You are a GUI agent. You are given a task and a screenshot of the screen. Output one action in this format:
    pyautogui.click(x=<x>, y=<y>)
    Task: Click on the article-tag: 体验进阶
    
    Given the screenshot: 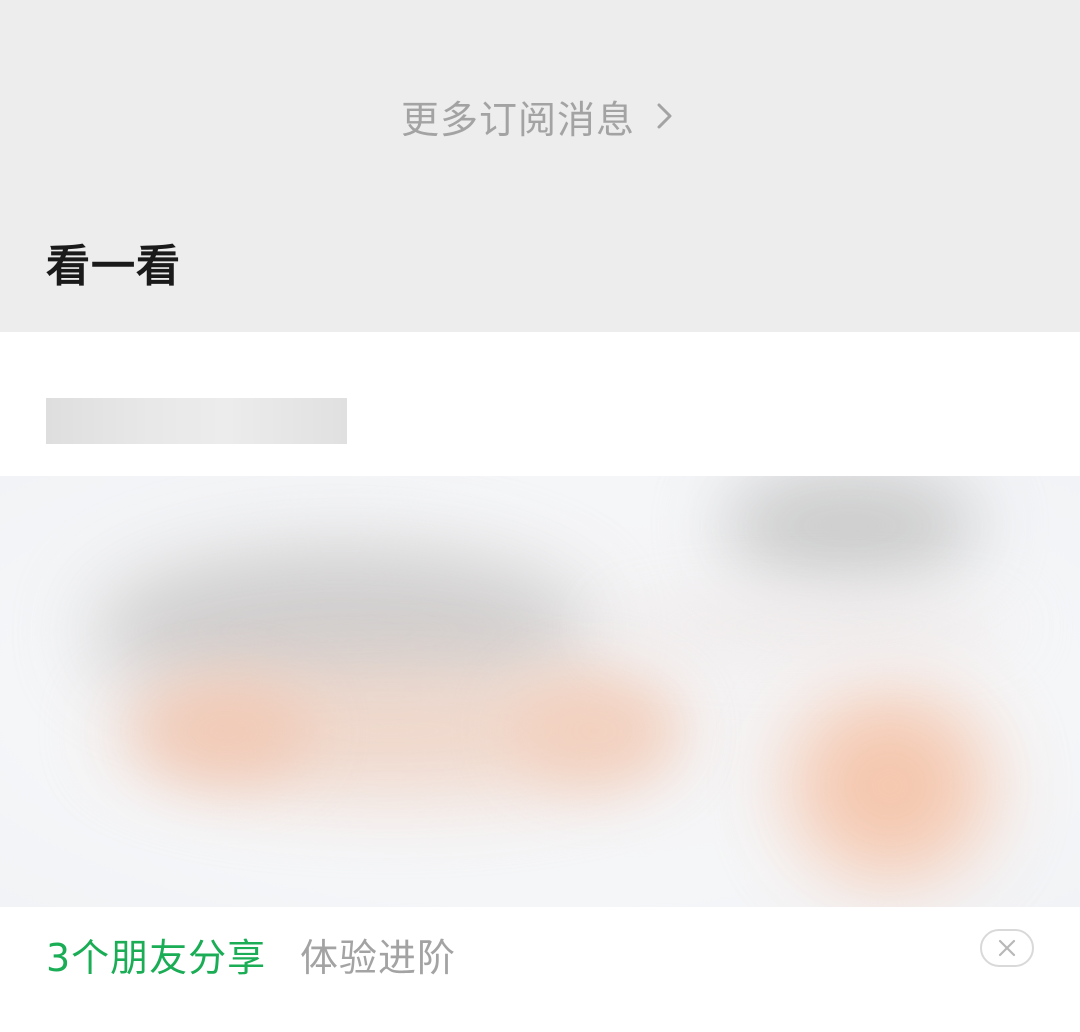 What is the action you would take?
    pyautogui.click(x=378, y=958)
    